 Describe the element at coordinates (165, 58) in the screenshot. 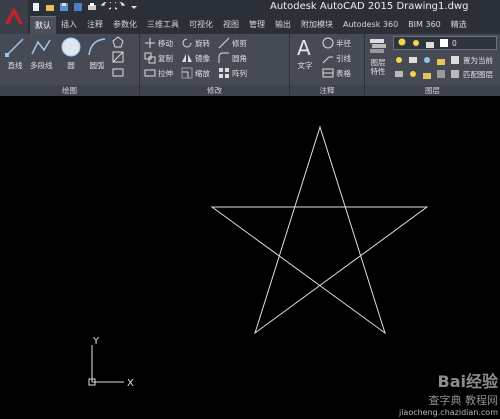

I see `copy-label: 复制` at that location.